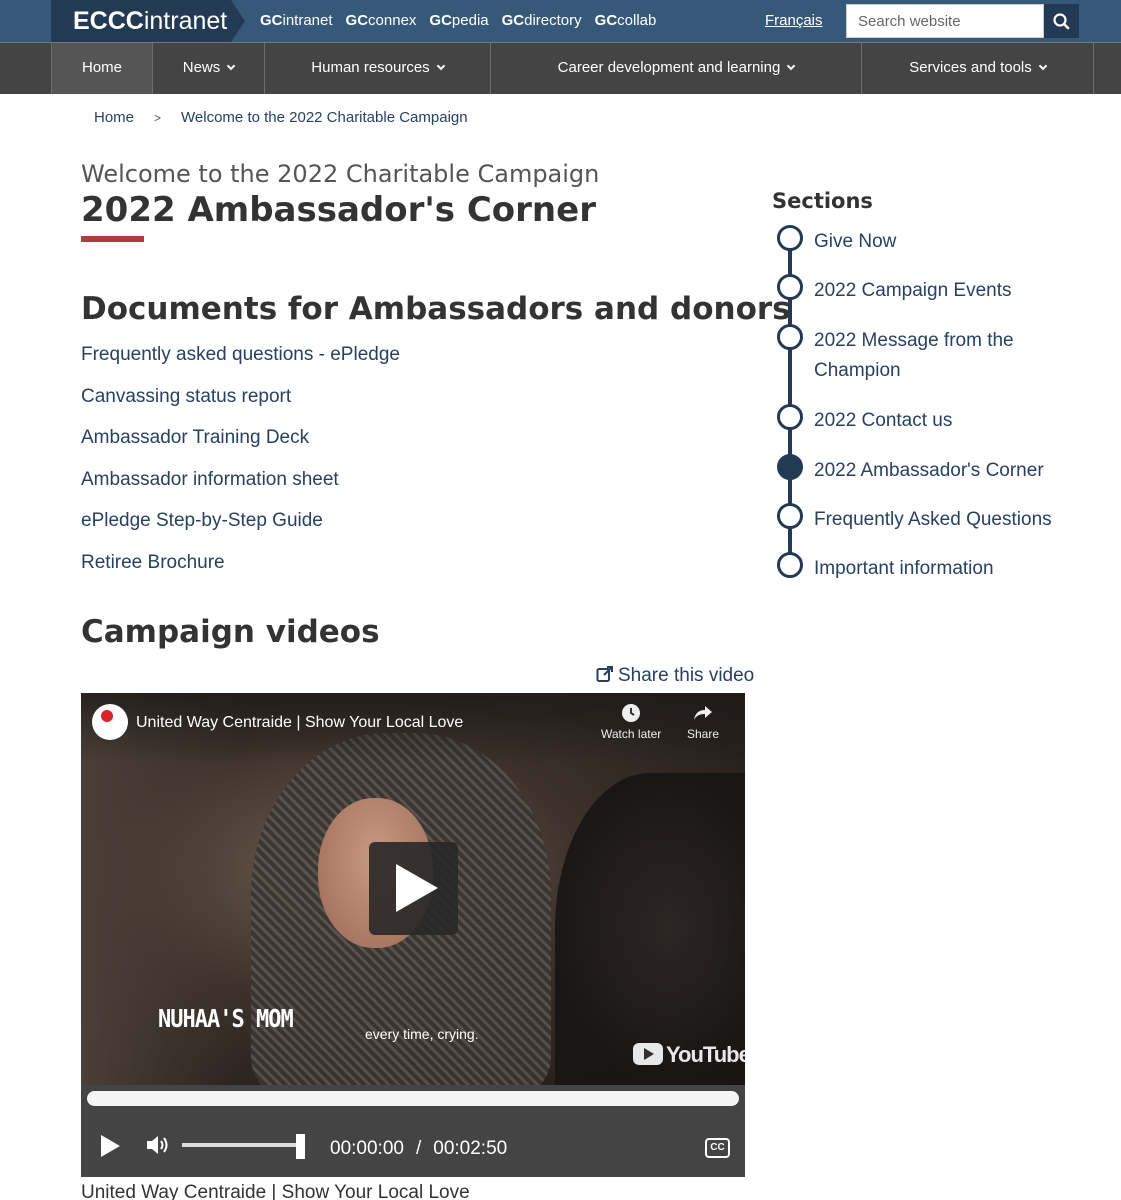 This screenshot has width=1121, height=1200. Describe the element at coordinates (208, 68) in the screenshot. I see `nav-news: News` at that location.